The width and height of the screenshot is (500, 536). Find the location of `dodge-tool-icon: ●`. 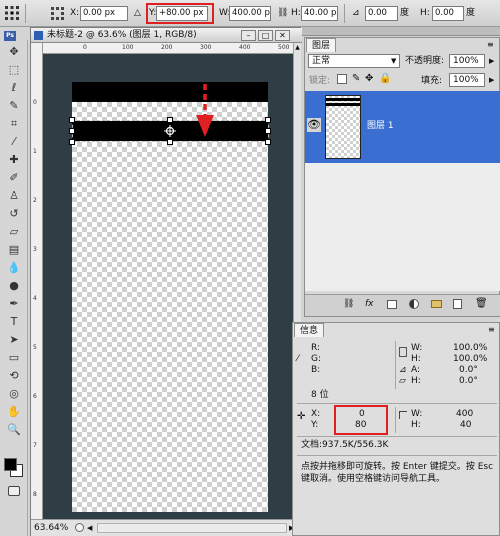

dodge-tool-icon: ● is located at coordinates (14, 286).